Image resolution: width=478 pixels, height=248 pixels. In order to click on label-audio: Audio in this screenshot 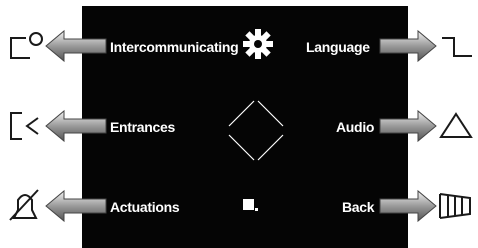, I will do `click(355, 127)`.